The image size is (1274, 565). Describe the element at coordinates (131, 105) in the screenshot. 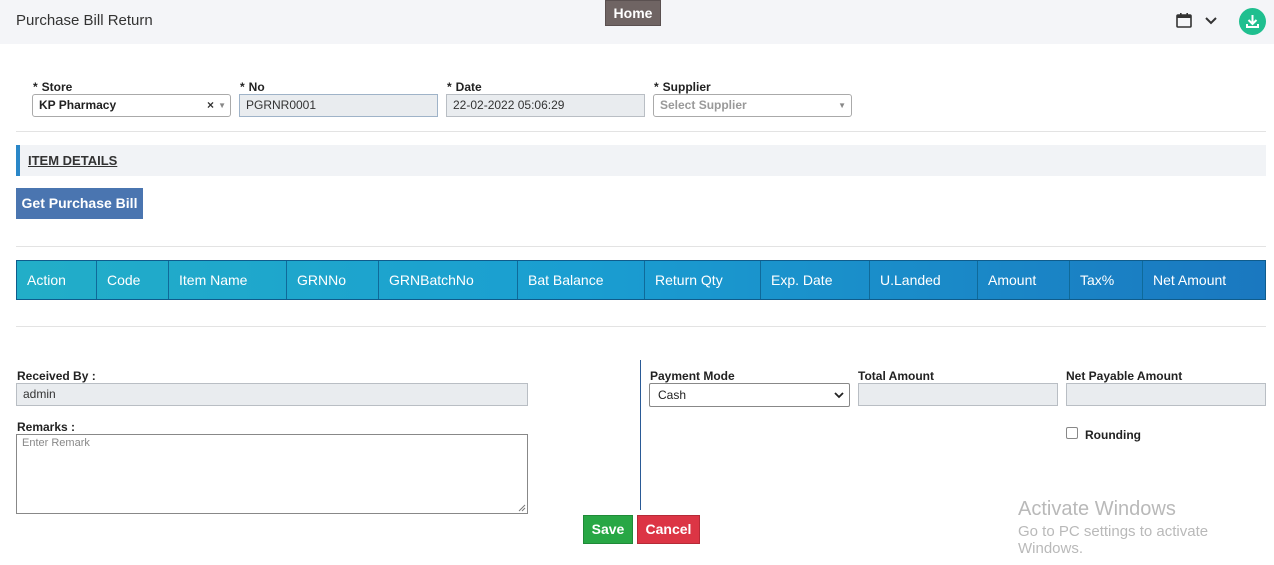

I see `store-select: KP Pharmacy × ▼` at that location.